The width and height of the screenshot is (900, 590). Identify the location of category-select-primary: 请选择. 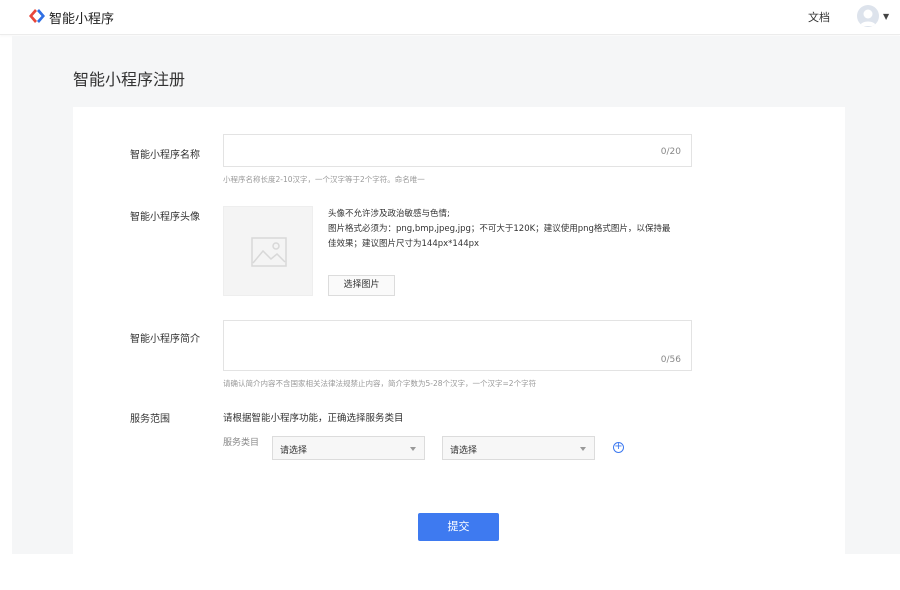
(348, 448).